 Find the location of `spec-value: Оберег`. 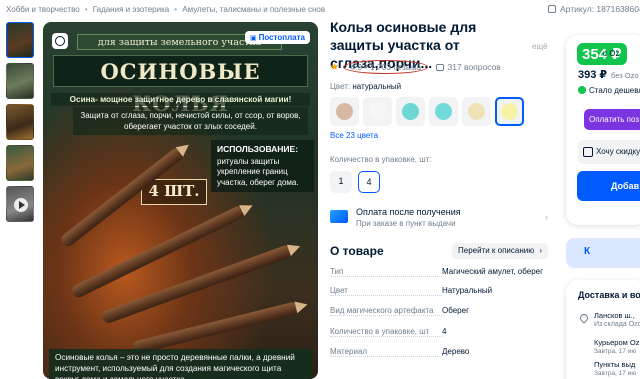

spec-value: Оберег is located at coordinates (455, 310).